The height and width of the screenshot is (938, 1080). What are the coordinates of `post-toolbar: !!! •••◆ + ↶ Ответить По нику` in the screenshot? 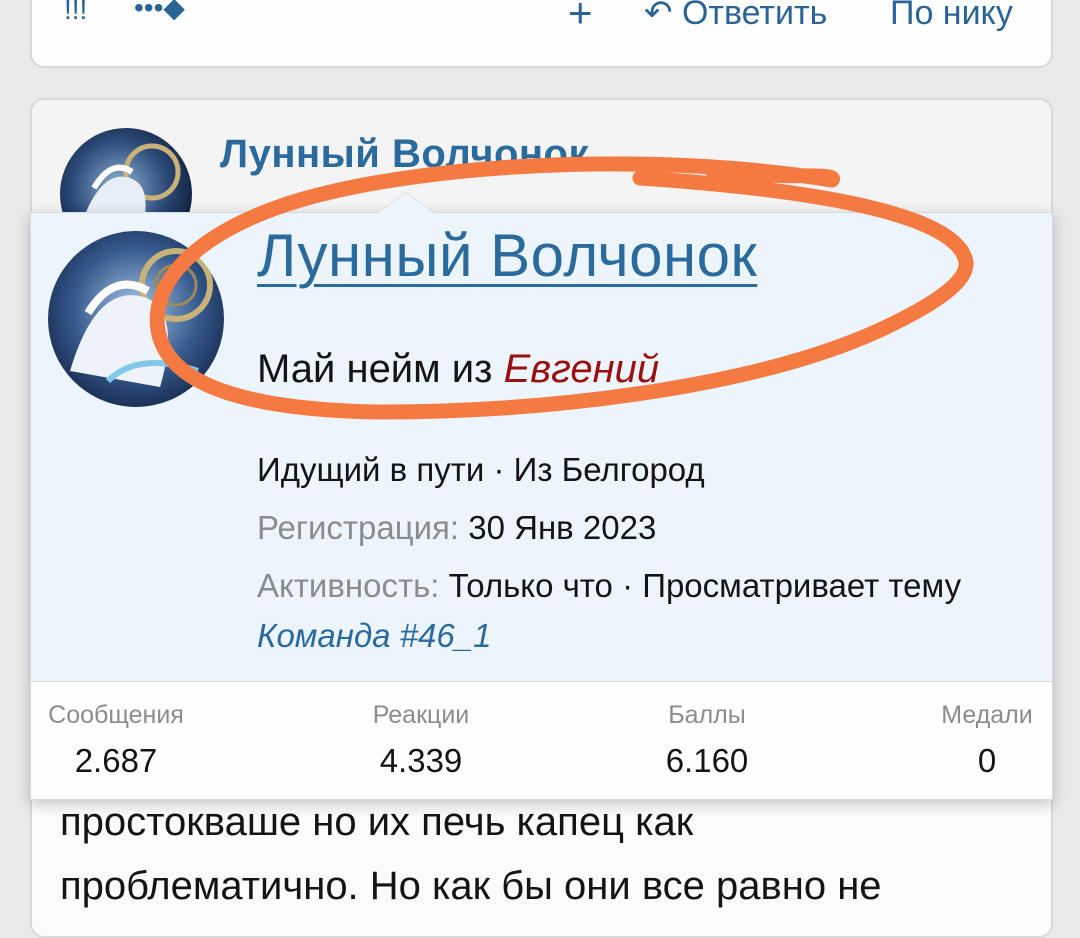 It's located at (541, 34).